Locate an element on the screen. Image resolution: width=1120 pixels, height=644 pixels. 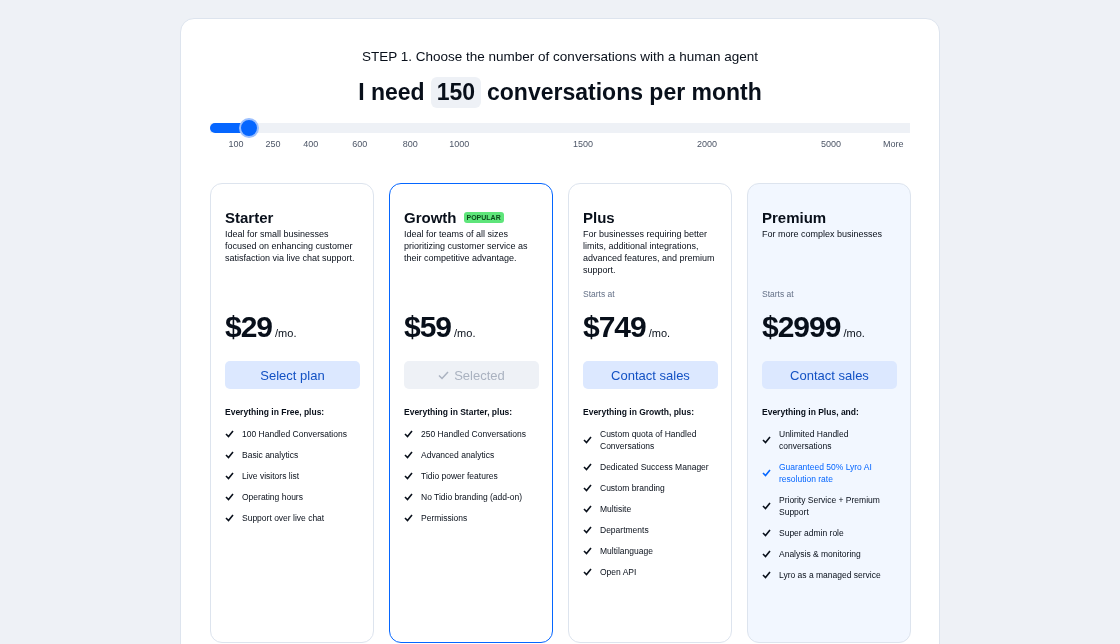
features-heading: Everything in Starter, plus: is located at coordinates (459, 413).